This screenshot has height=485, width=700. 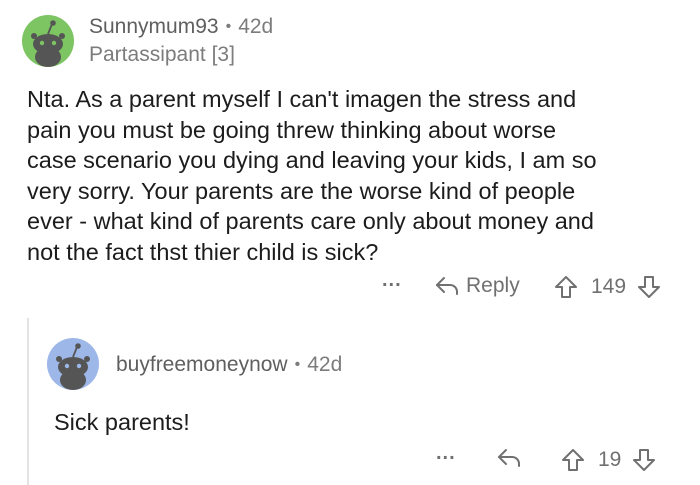 I want to click on reply-button: Reply, so click(x=477, y=286).